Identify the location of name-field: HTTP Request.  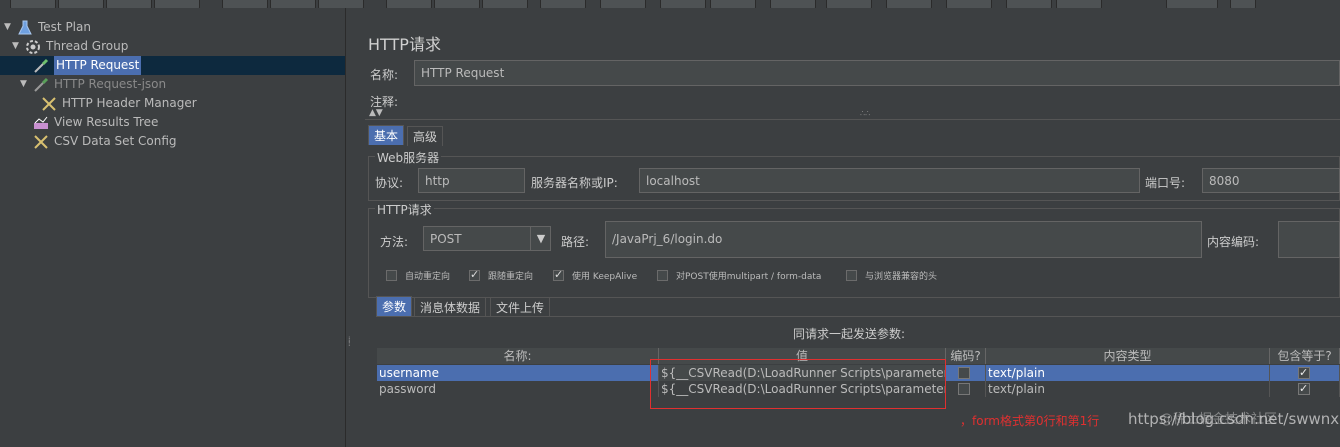
(877, 73).